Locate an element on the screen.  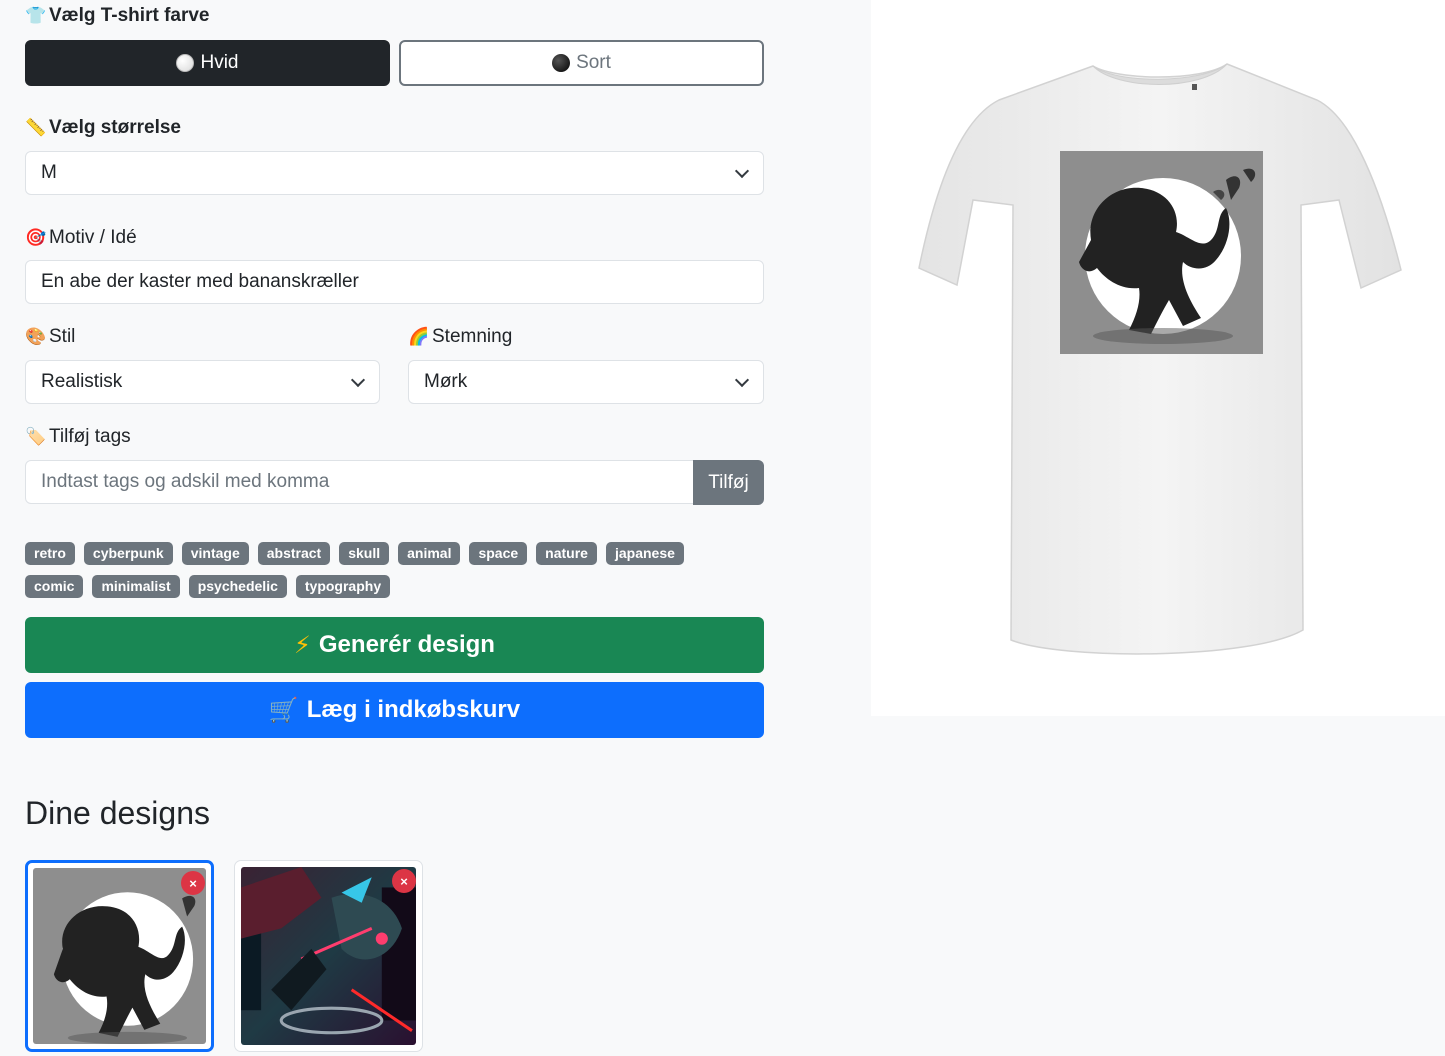
generate-design-label: Generér design is located at coordinates (406, 644).